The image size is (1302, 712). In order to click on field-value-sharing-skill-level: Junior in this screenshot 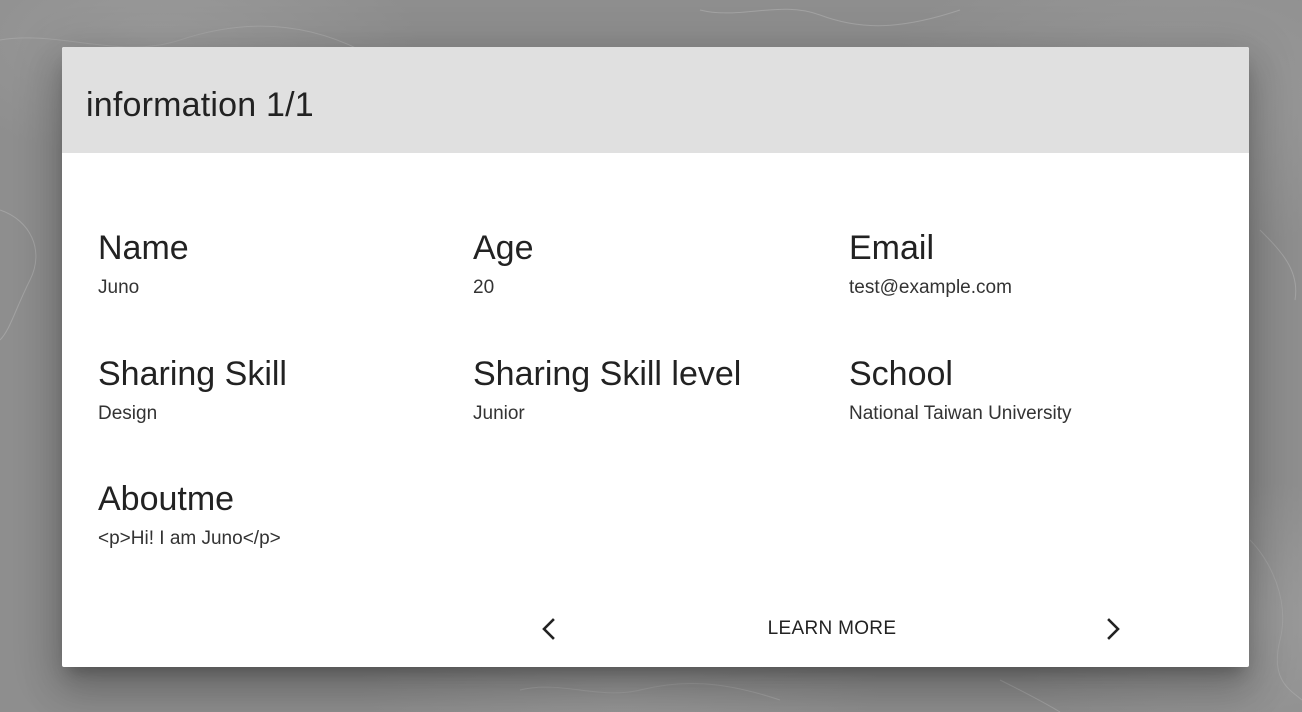, I will do `click(499, 413)`.